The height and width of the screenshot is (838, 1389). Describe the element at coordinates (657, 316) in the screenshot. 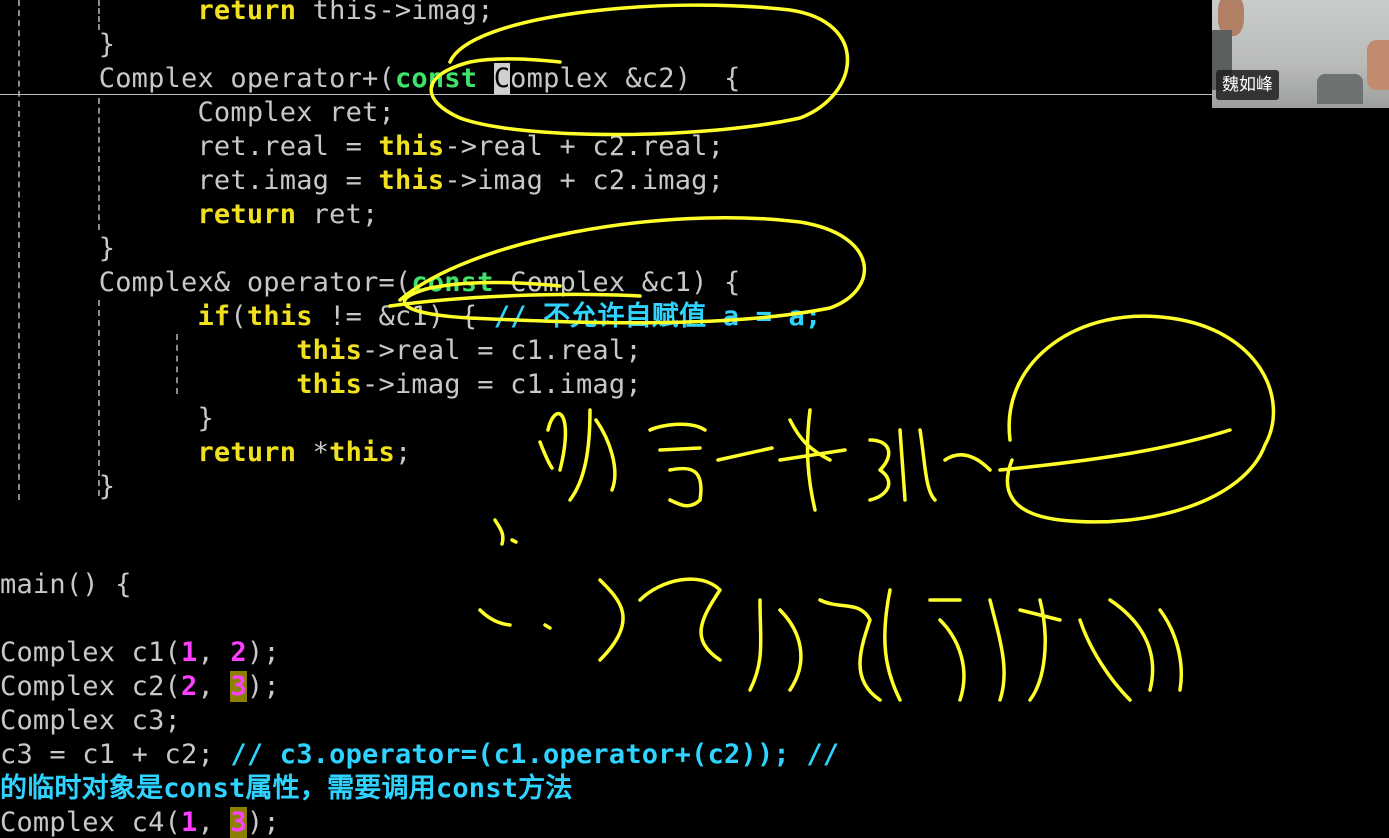

I see `code-comment: // 不允许自赋值 a = a;` at that location.